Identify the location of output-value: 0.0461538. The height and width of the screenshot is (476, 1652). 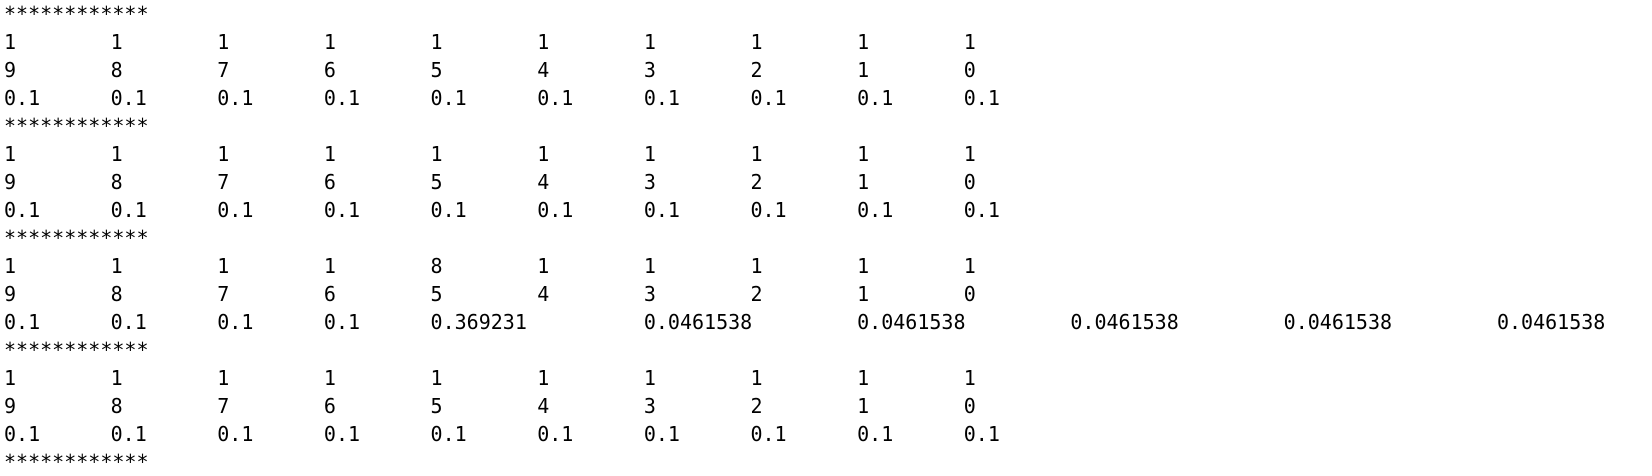
(698, 322).